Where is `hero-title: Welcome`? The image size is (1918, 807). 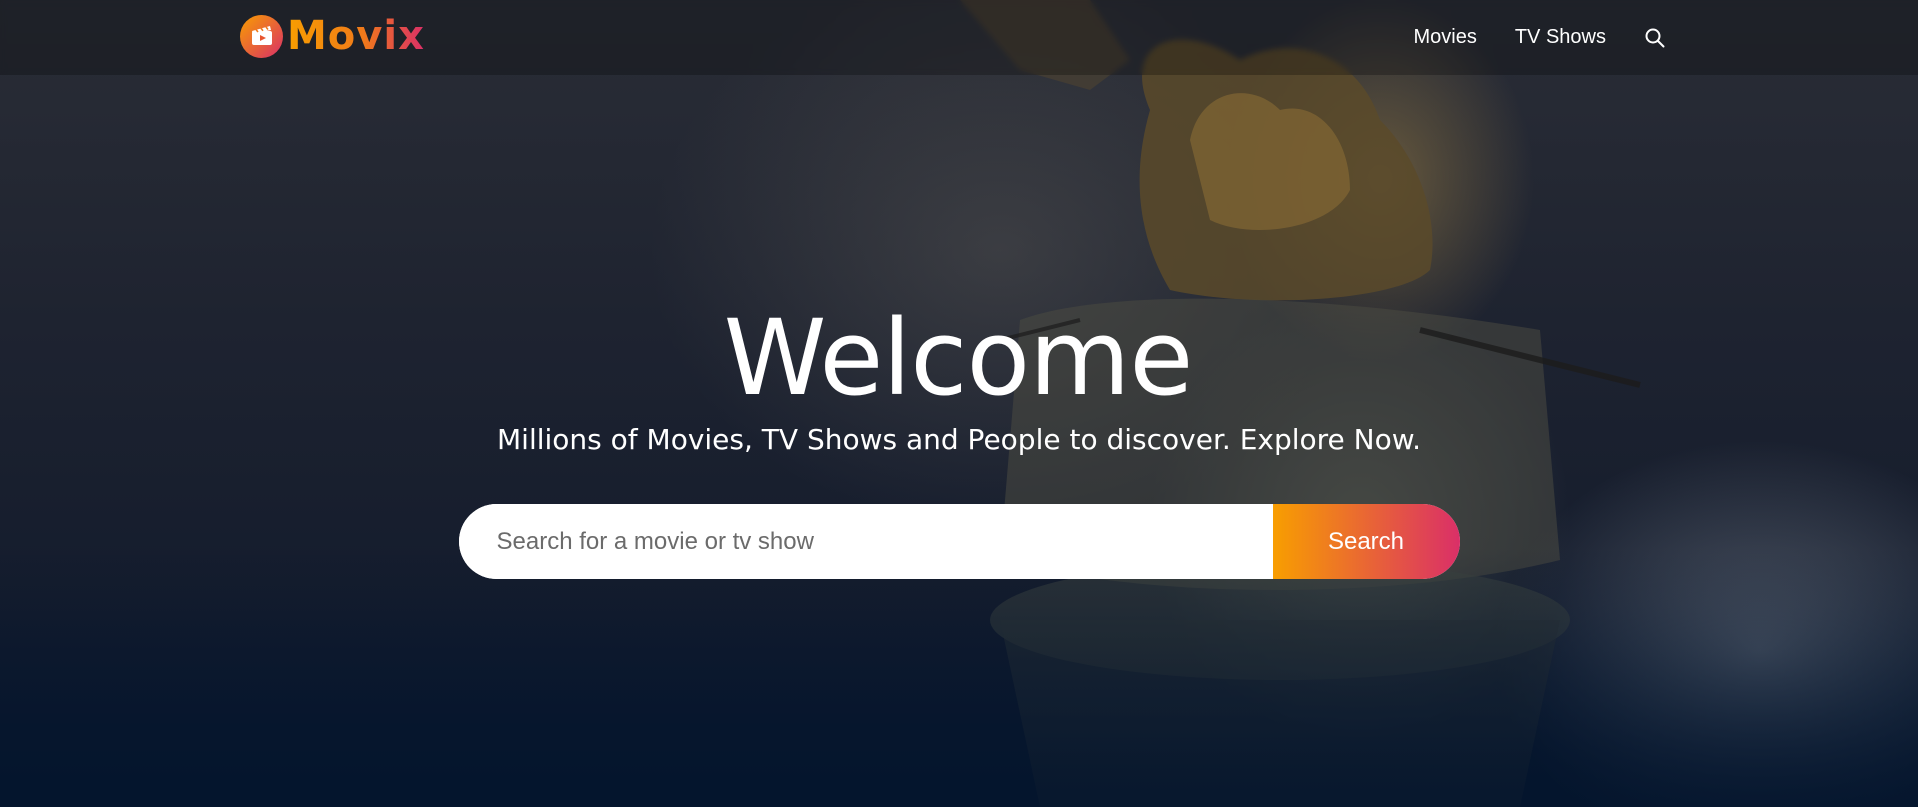
hero-title: Welcome is located at coordinates (958, 358).